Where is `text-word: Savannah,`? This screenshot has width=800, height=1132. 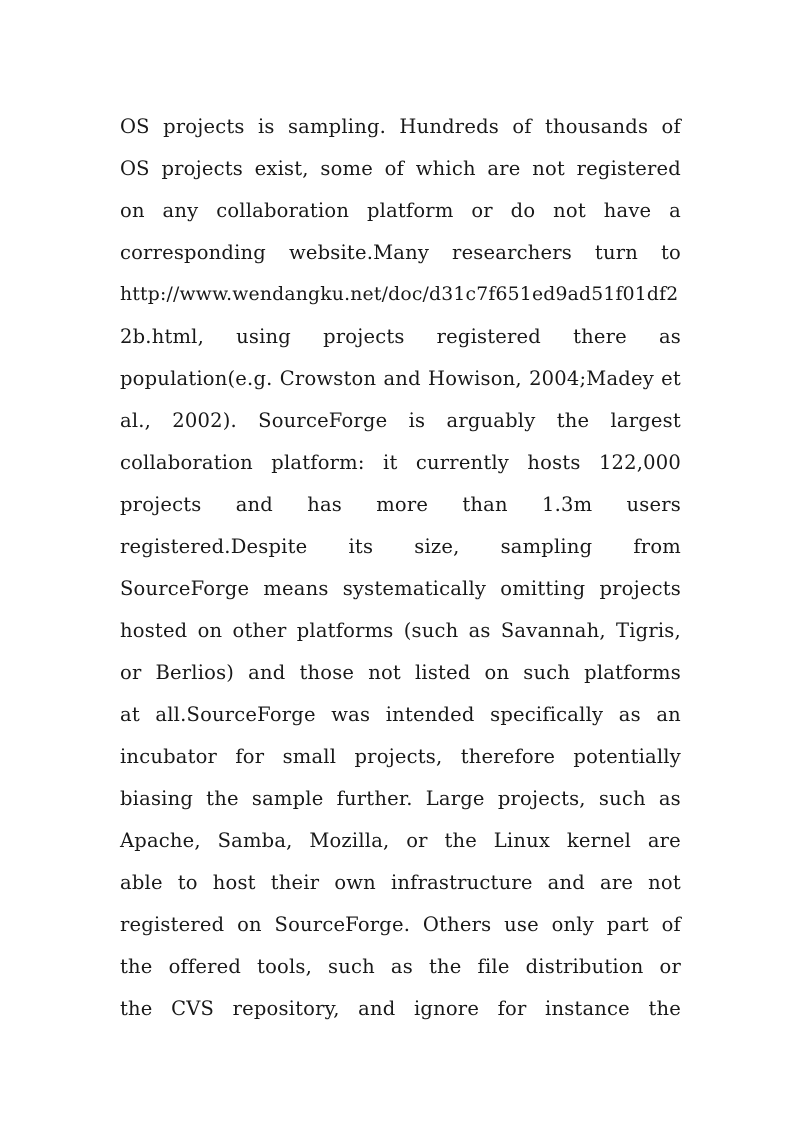 text-word: Savannah, is located at coordinates (553, 630).